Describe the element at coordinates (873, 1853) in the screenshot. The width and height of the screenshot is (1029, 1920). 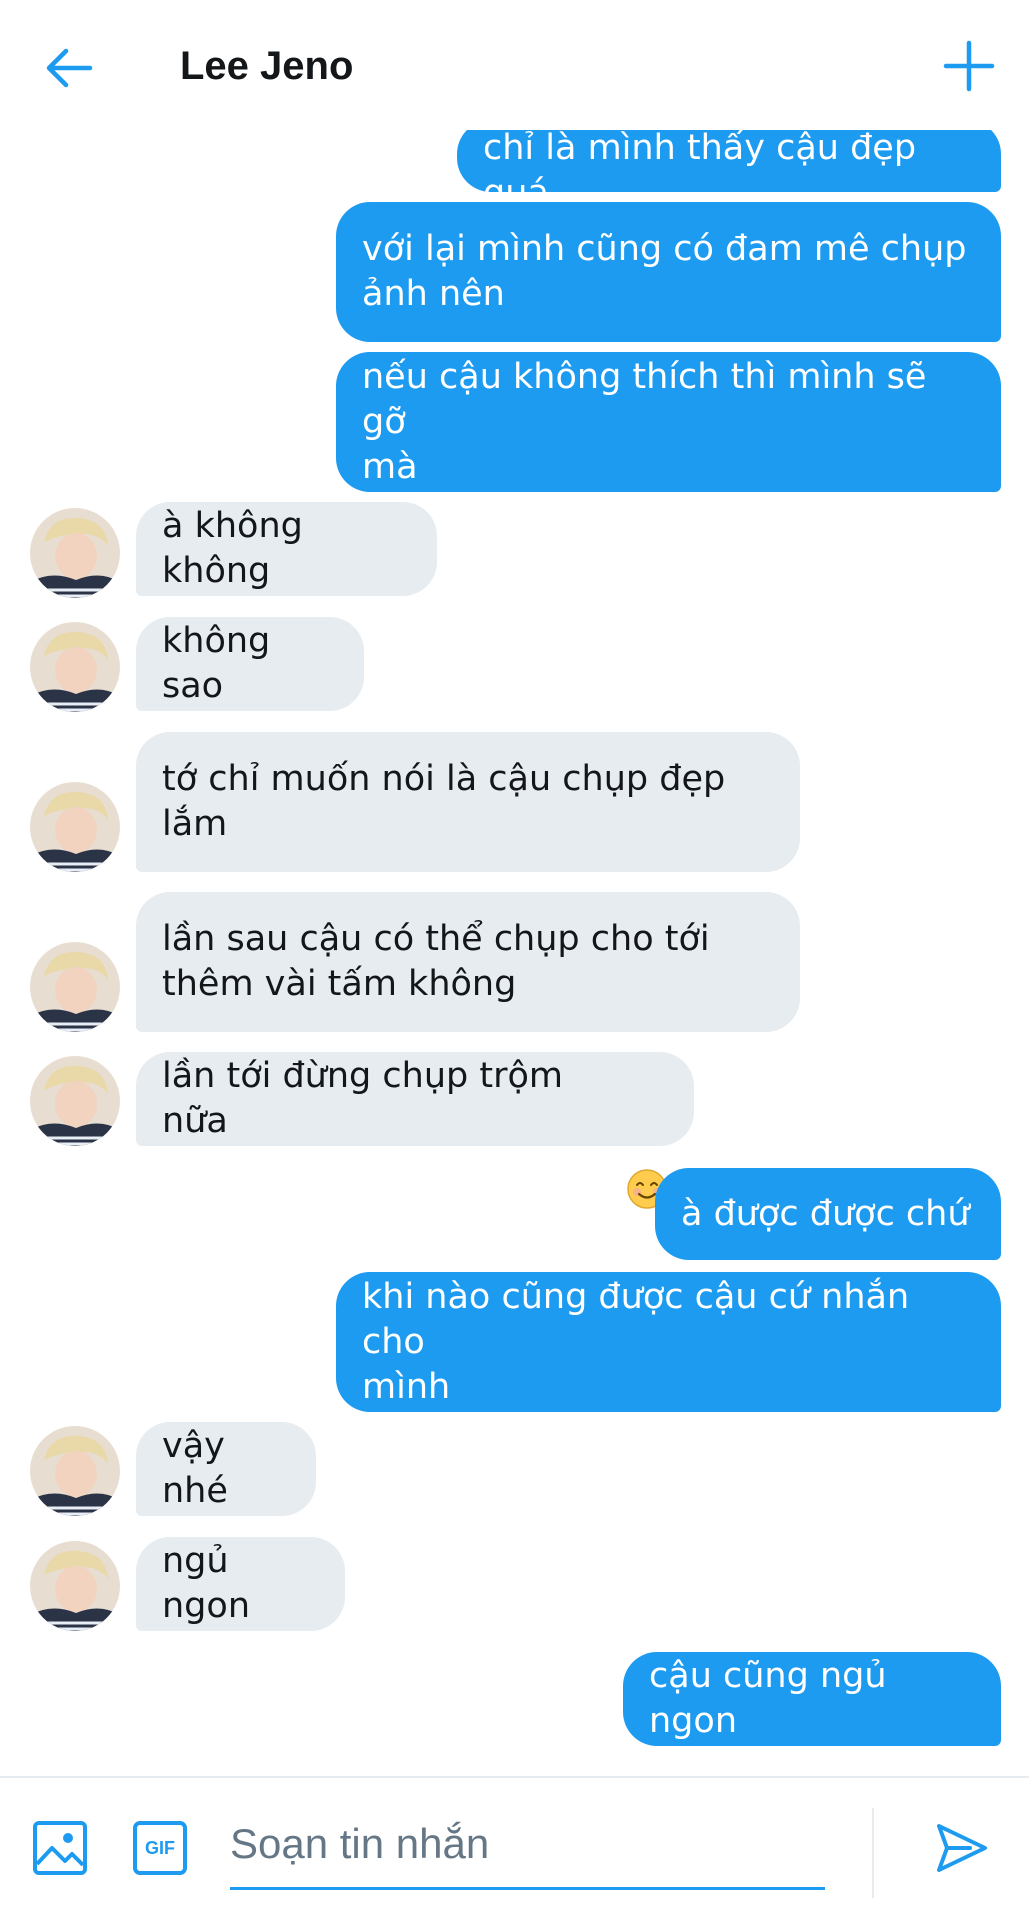
I see `composer-divider` at that location.